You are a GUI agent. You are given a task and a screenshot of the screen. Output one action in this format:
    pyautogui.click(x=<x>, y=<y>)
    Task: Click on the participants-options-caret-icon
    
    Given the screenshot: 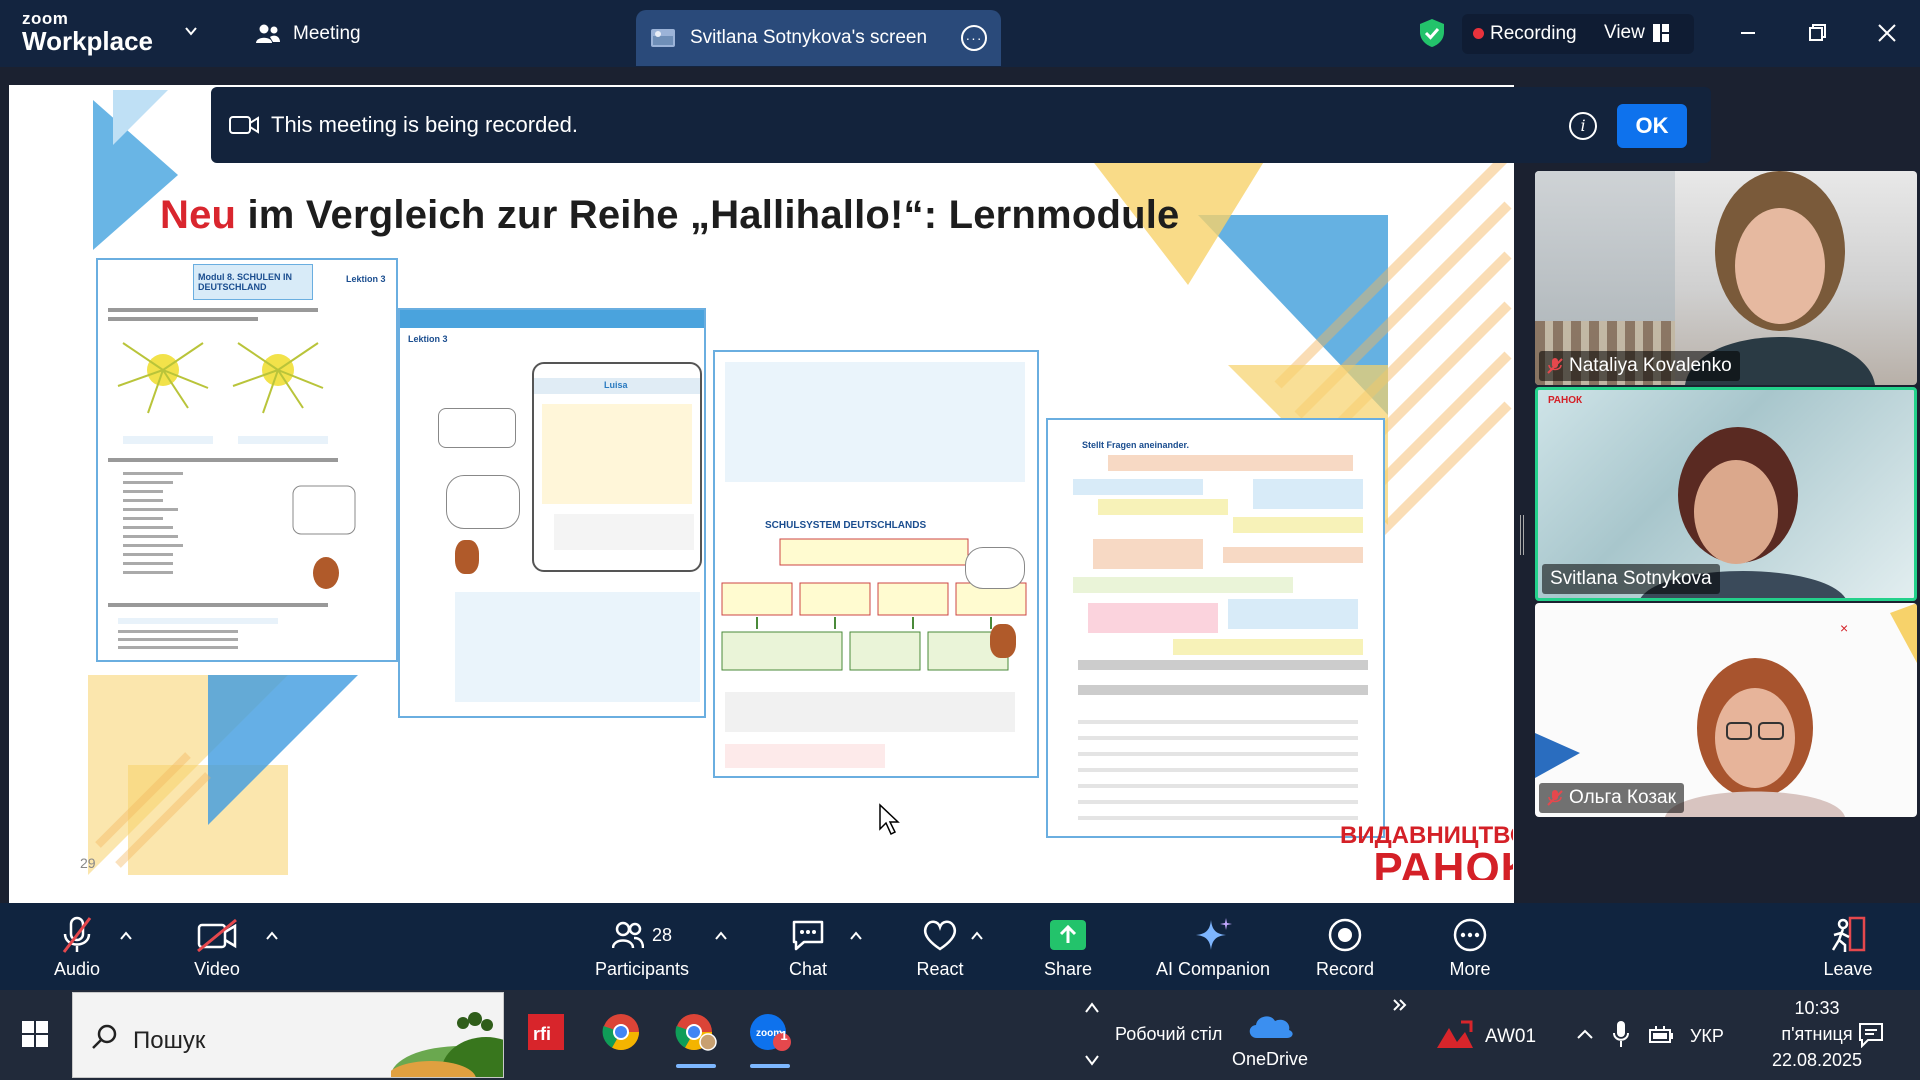 What is the action you would take?
    pyautogui.click(x=721, y=936)
    